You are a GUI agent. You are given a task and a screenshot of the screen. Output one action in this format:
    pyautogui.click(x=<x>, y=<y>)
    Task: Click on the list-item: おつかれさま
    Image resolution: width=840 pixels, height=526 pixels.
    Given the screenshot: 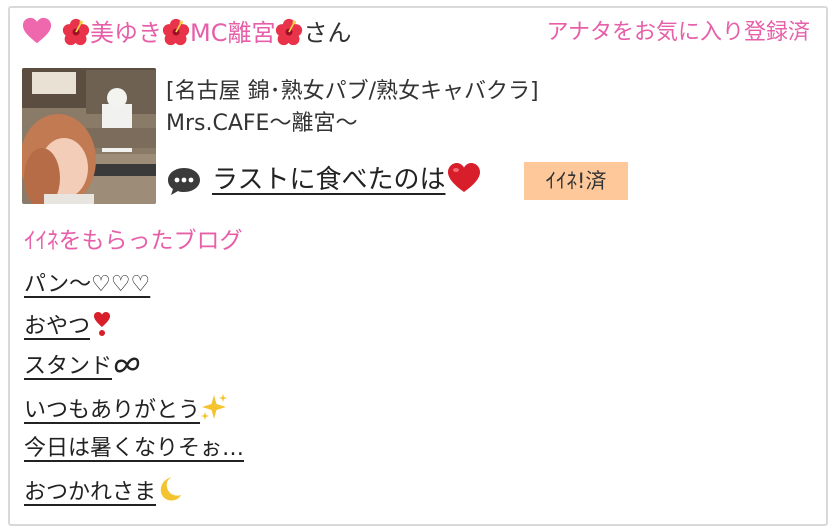 What is the action you would take?
    pyautogui.click(x=134, y=495)
    